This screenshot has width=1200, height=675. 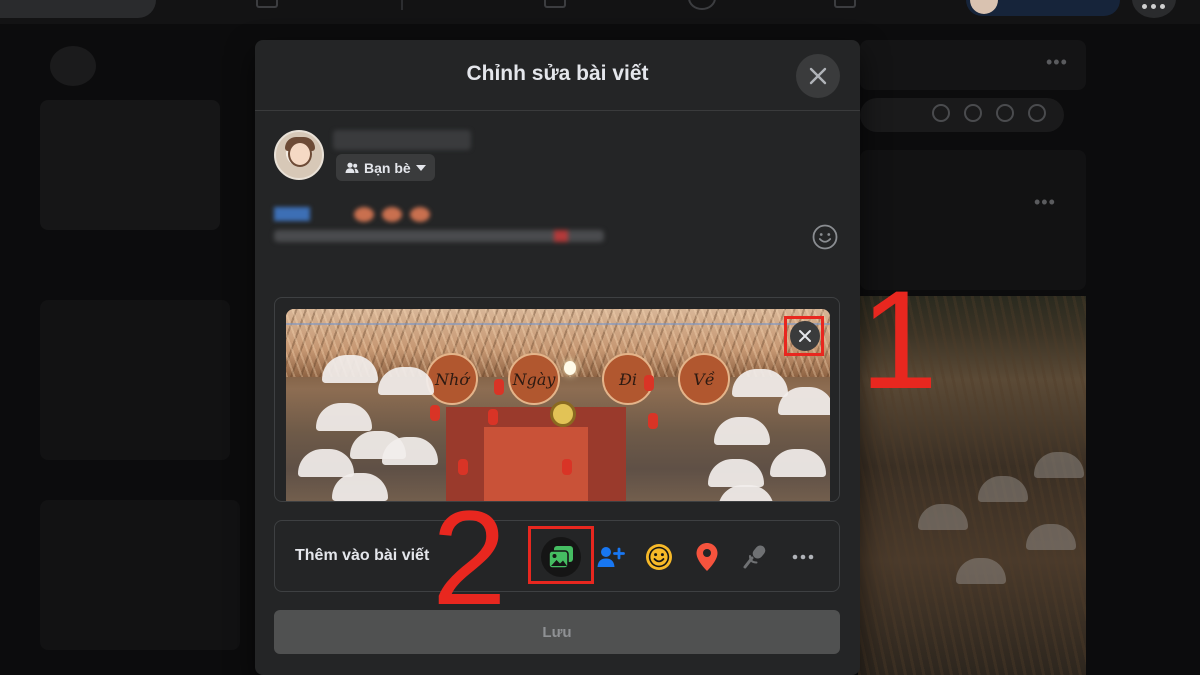 I want to click on more-options-button, so click(x=803, y=557).